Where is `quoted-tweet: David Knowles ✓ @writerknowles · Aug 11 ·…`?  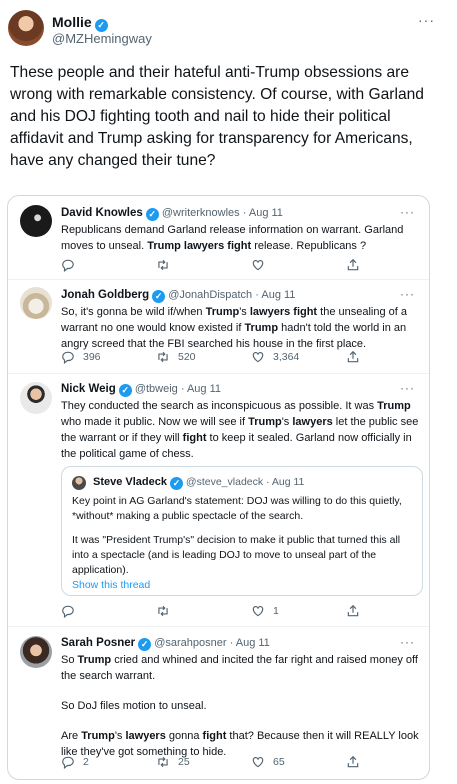 quoted-tweet: David Knowles ✓ @writerknowles · Aug 11 ·… is located at coordinates (218, 237).